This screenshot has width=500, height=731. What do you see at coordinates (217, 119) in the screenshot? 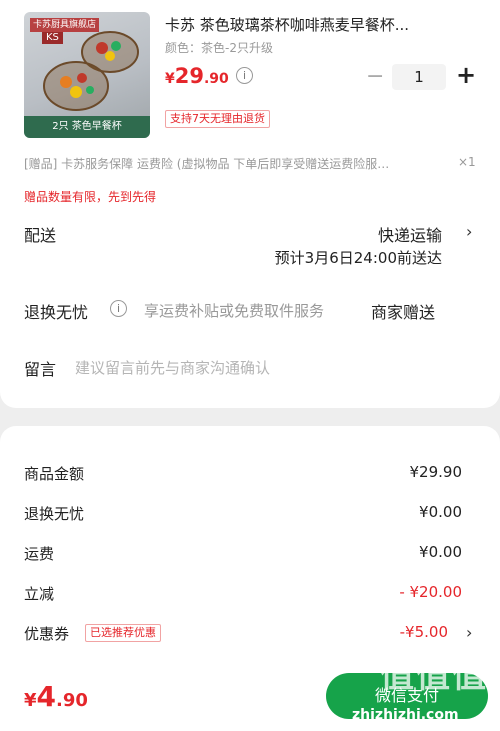
I see `return-policy-badge: 支持7天无理由退货` at bounding box center [217, 119].